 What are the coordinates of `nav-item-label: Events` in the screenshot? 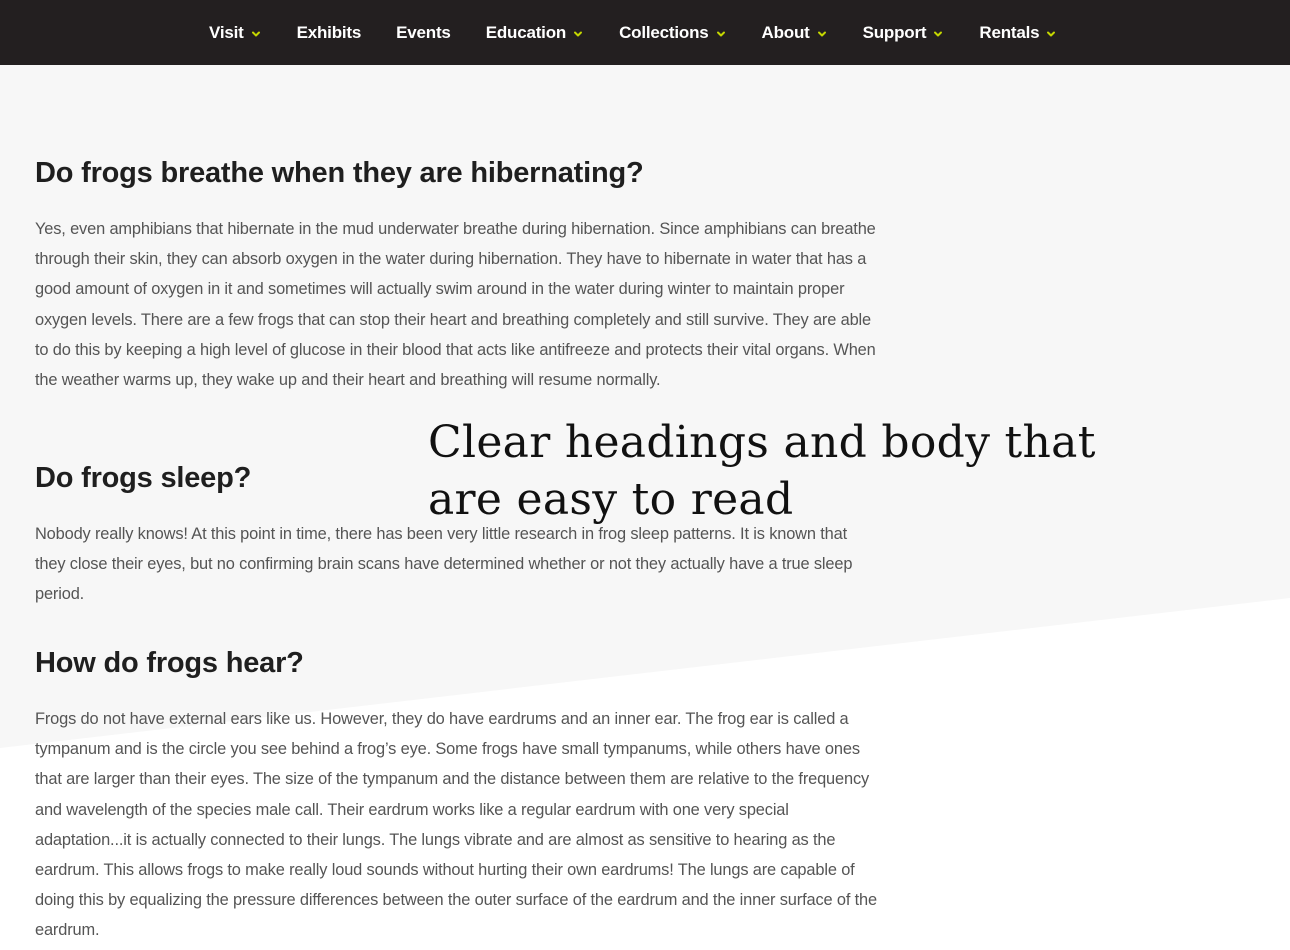 It's located at (423, 32).